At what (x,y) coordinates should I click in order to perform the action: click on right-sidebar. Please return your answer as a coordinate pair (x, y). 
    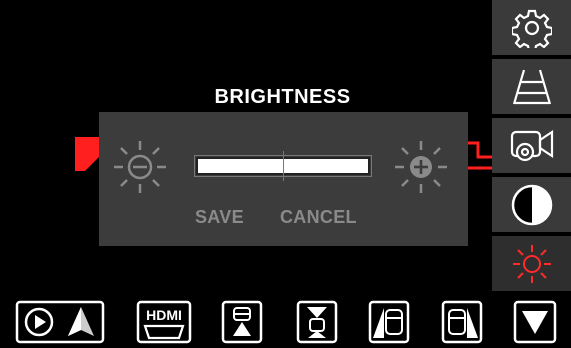
    Looking at the image, I should click on (531, 147).